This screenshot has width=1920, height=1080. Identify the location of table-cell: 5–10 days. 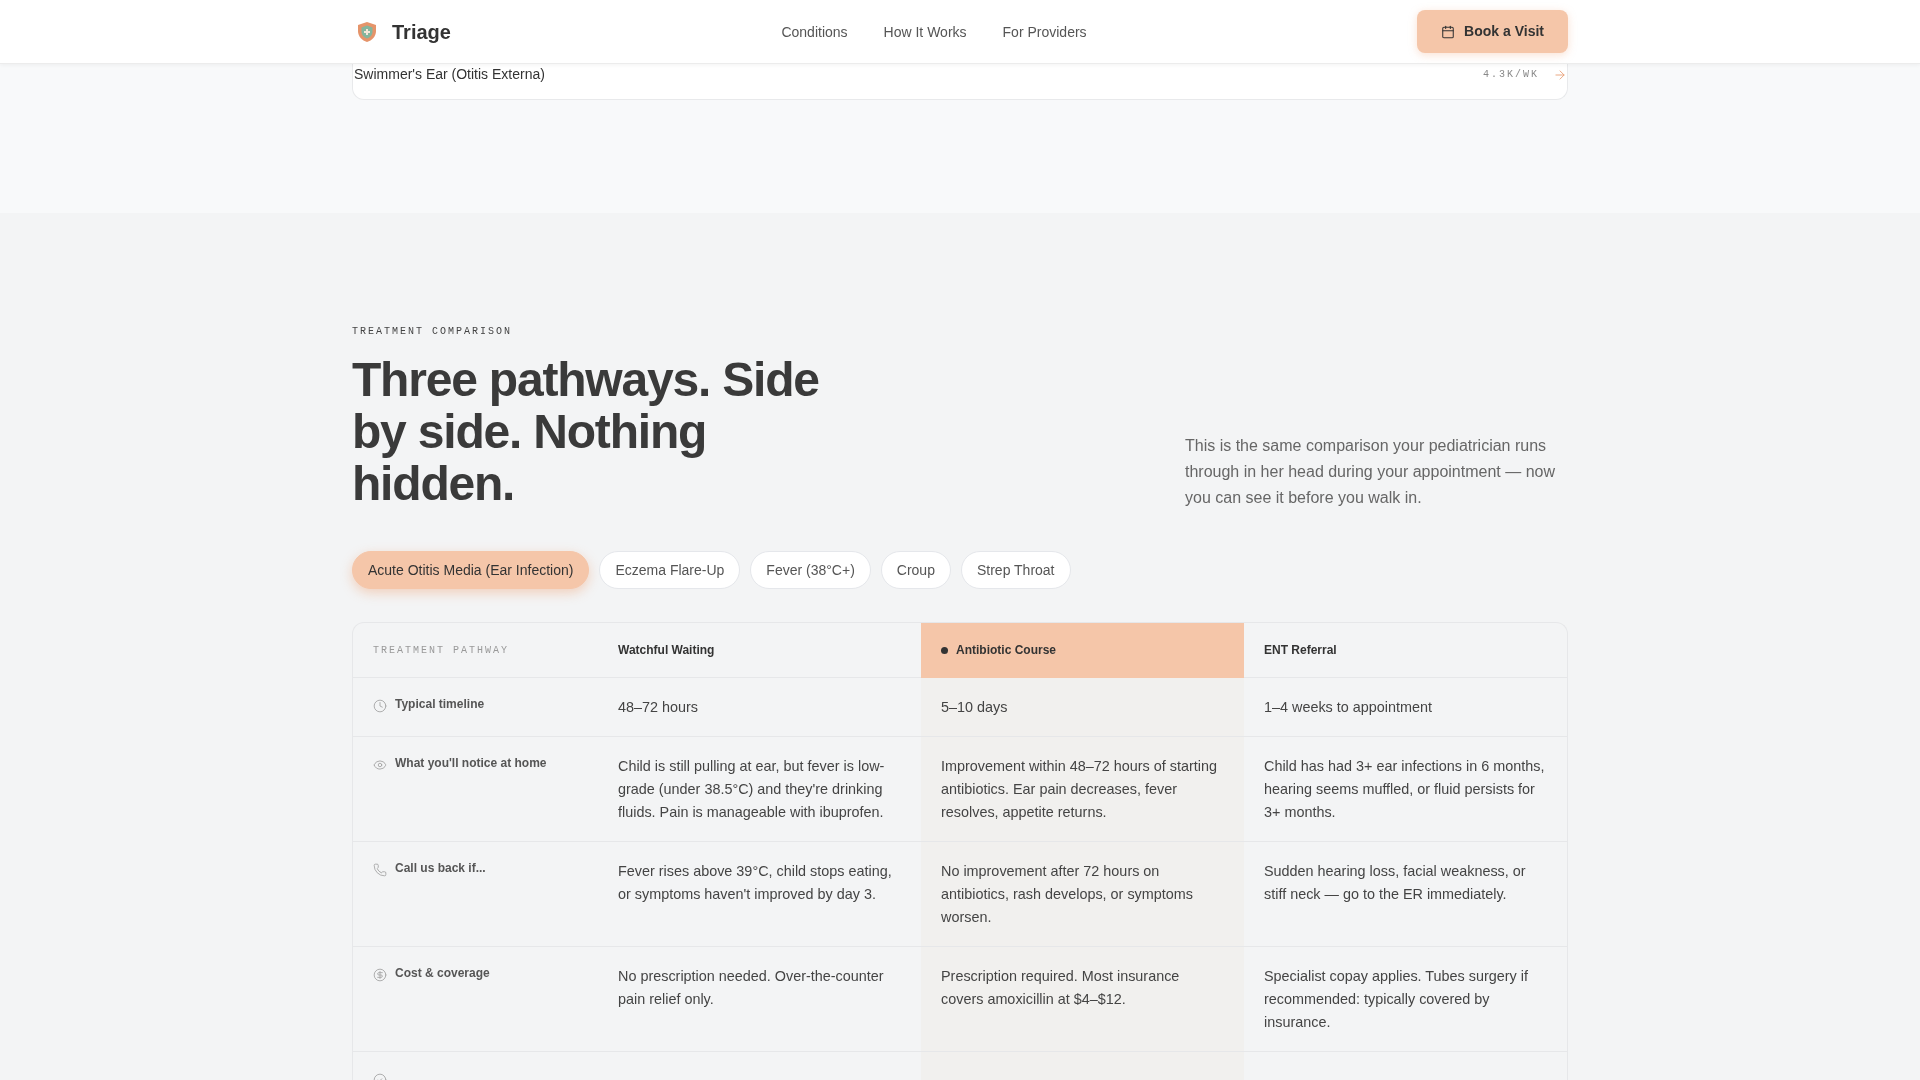
(1082, 707).